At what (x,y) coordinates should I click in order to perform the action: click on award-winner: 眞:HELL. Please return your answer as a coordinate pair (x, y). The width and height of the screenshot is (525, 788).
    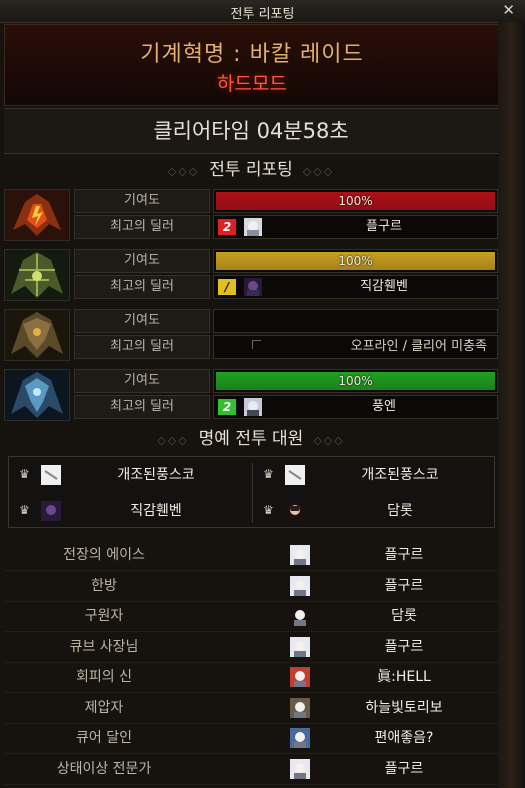
    Looking at the image, I should click on (404, 677).